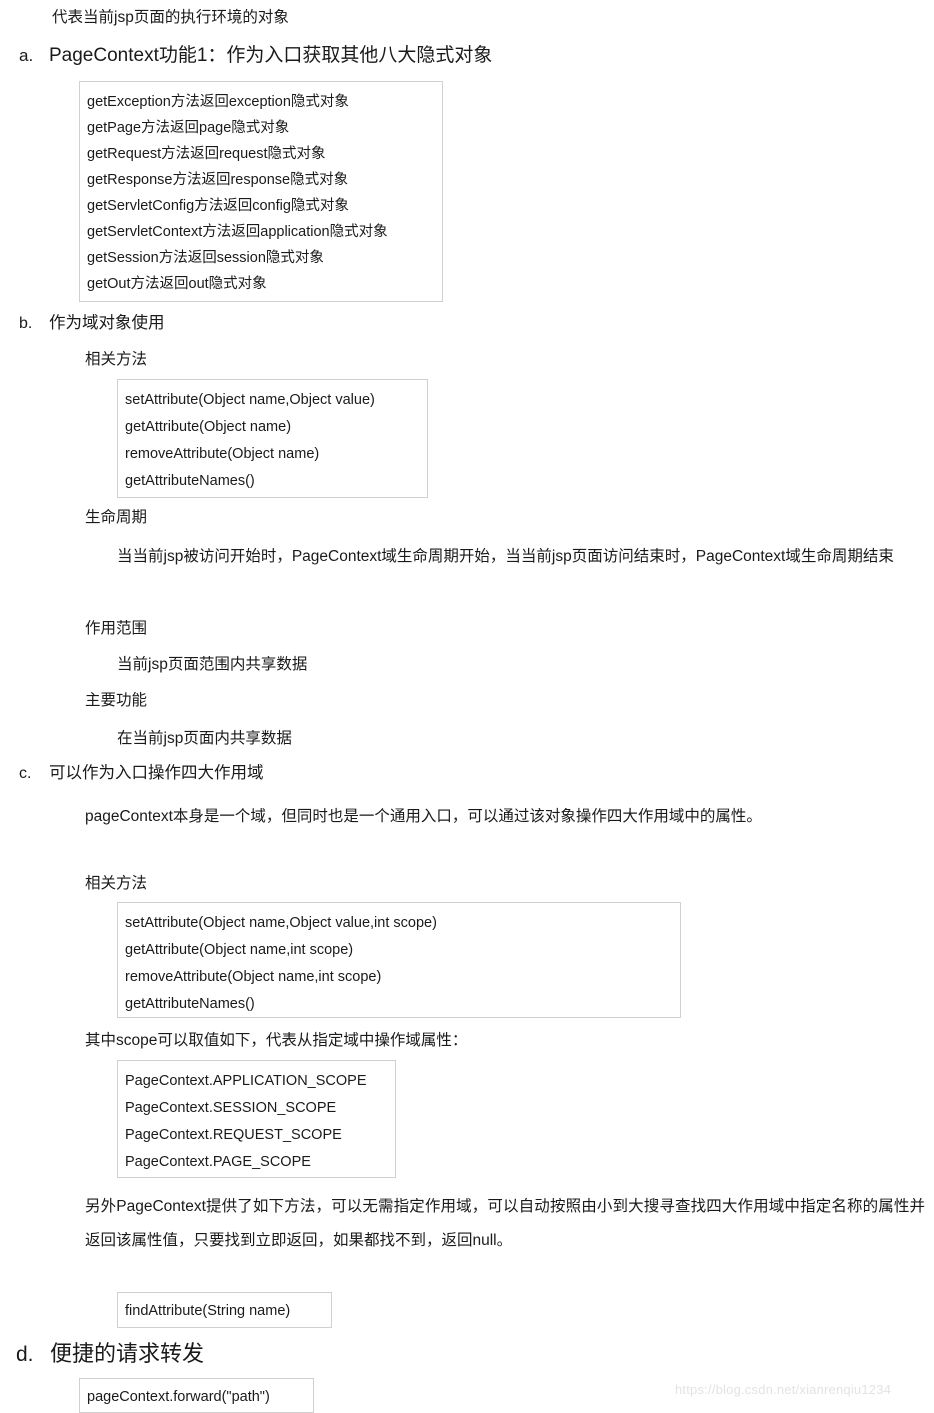  I want to click on code-line: PageContext.APPLICATION_SCOPE, so click(246, 1081).